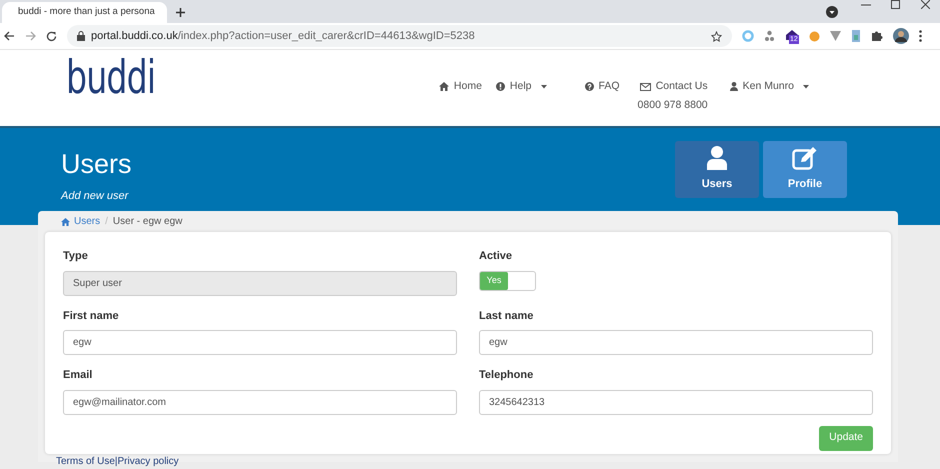 Image resolution: width=940 pixels, height=469 pixels. Describe the element at coordinates (877, 36) in the screenshot. I see `puzzle-icon` at that location.